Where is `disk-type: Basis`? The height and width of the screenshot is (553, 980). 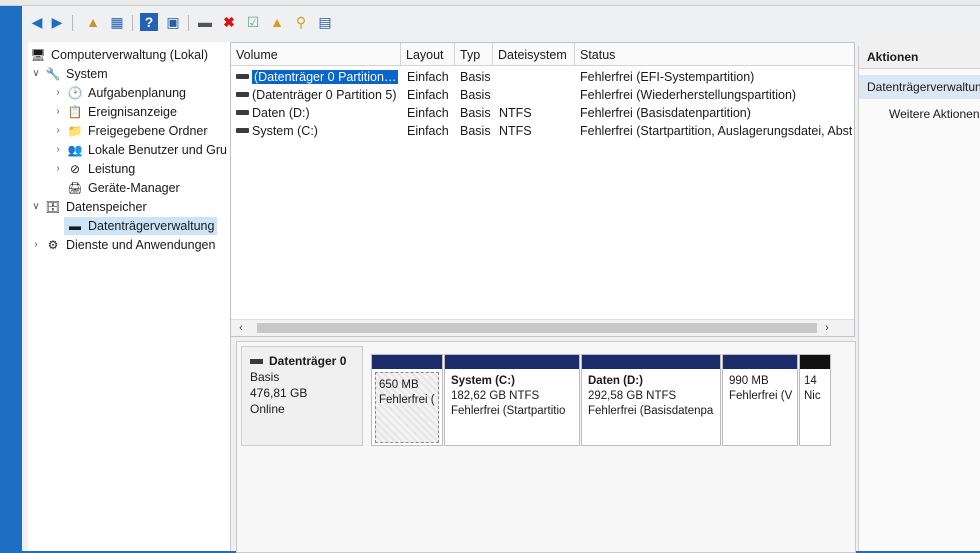
disk-type: Basis is located at coordinates (265, 377).